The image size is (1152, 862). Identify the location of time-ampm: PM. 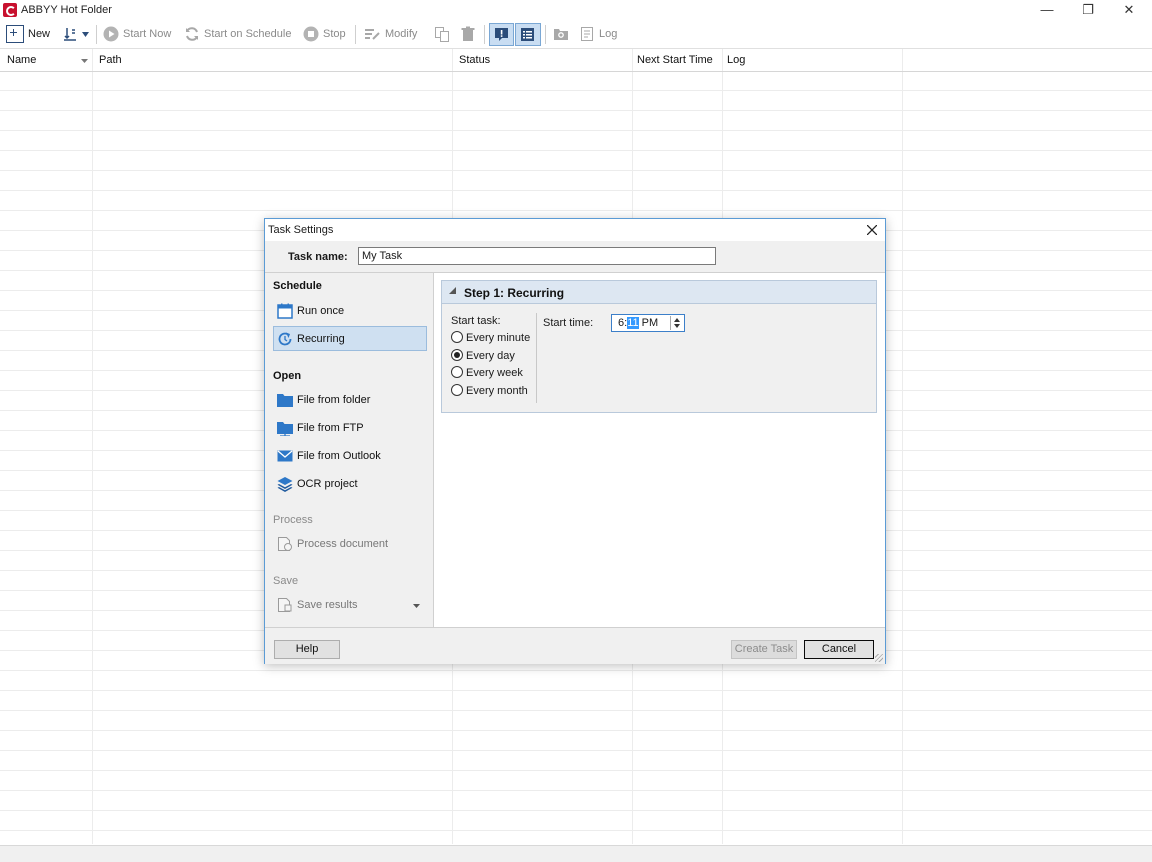
(648, 323).